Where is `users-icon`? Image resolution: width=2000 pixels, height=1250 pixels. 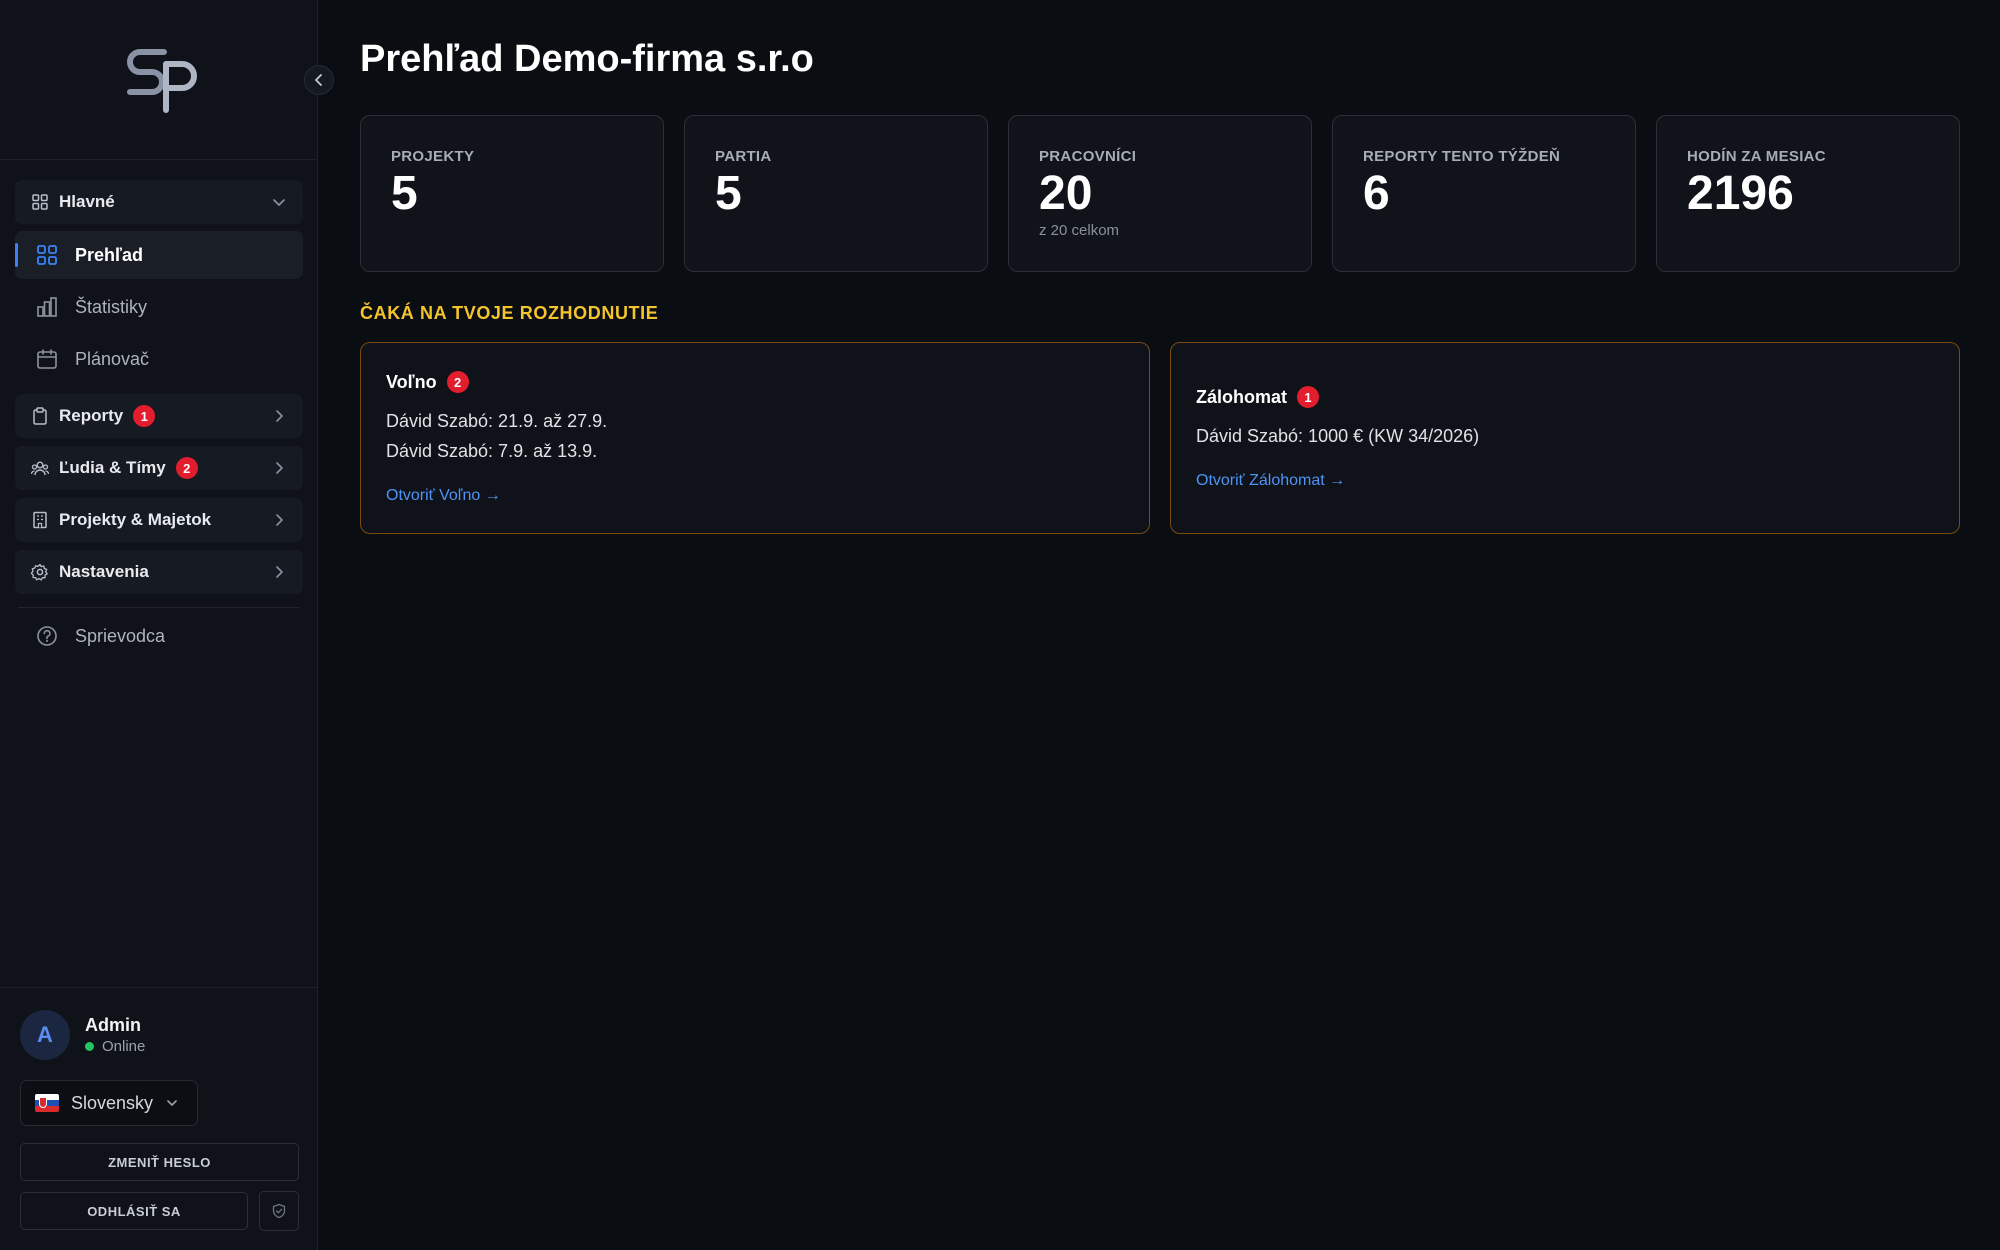
users-icon is located at coordinates (40, 468).